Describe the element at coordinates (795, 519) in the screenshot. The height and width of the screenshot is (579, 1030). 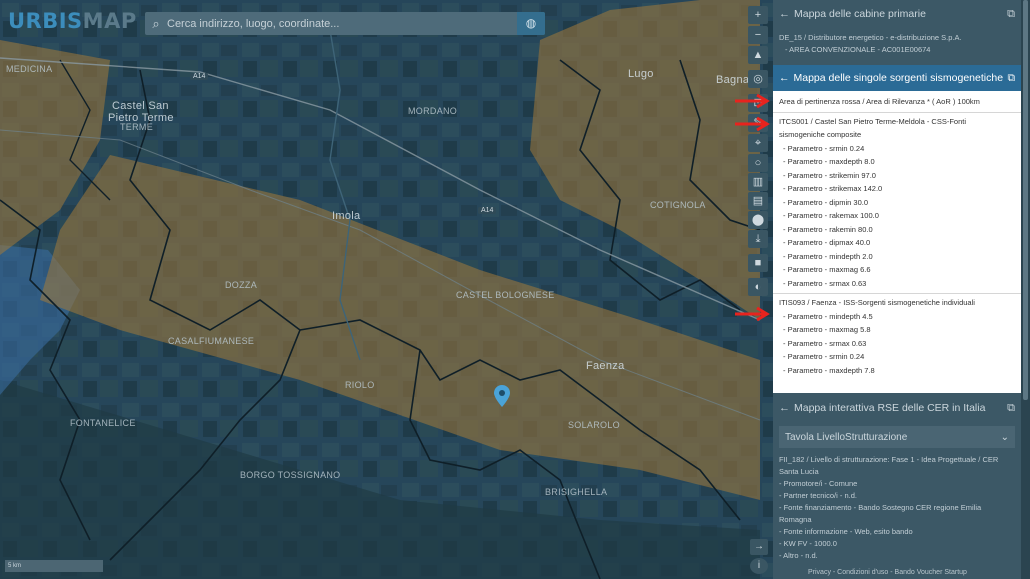
I see `parameter-line: Romagna` at that location.